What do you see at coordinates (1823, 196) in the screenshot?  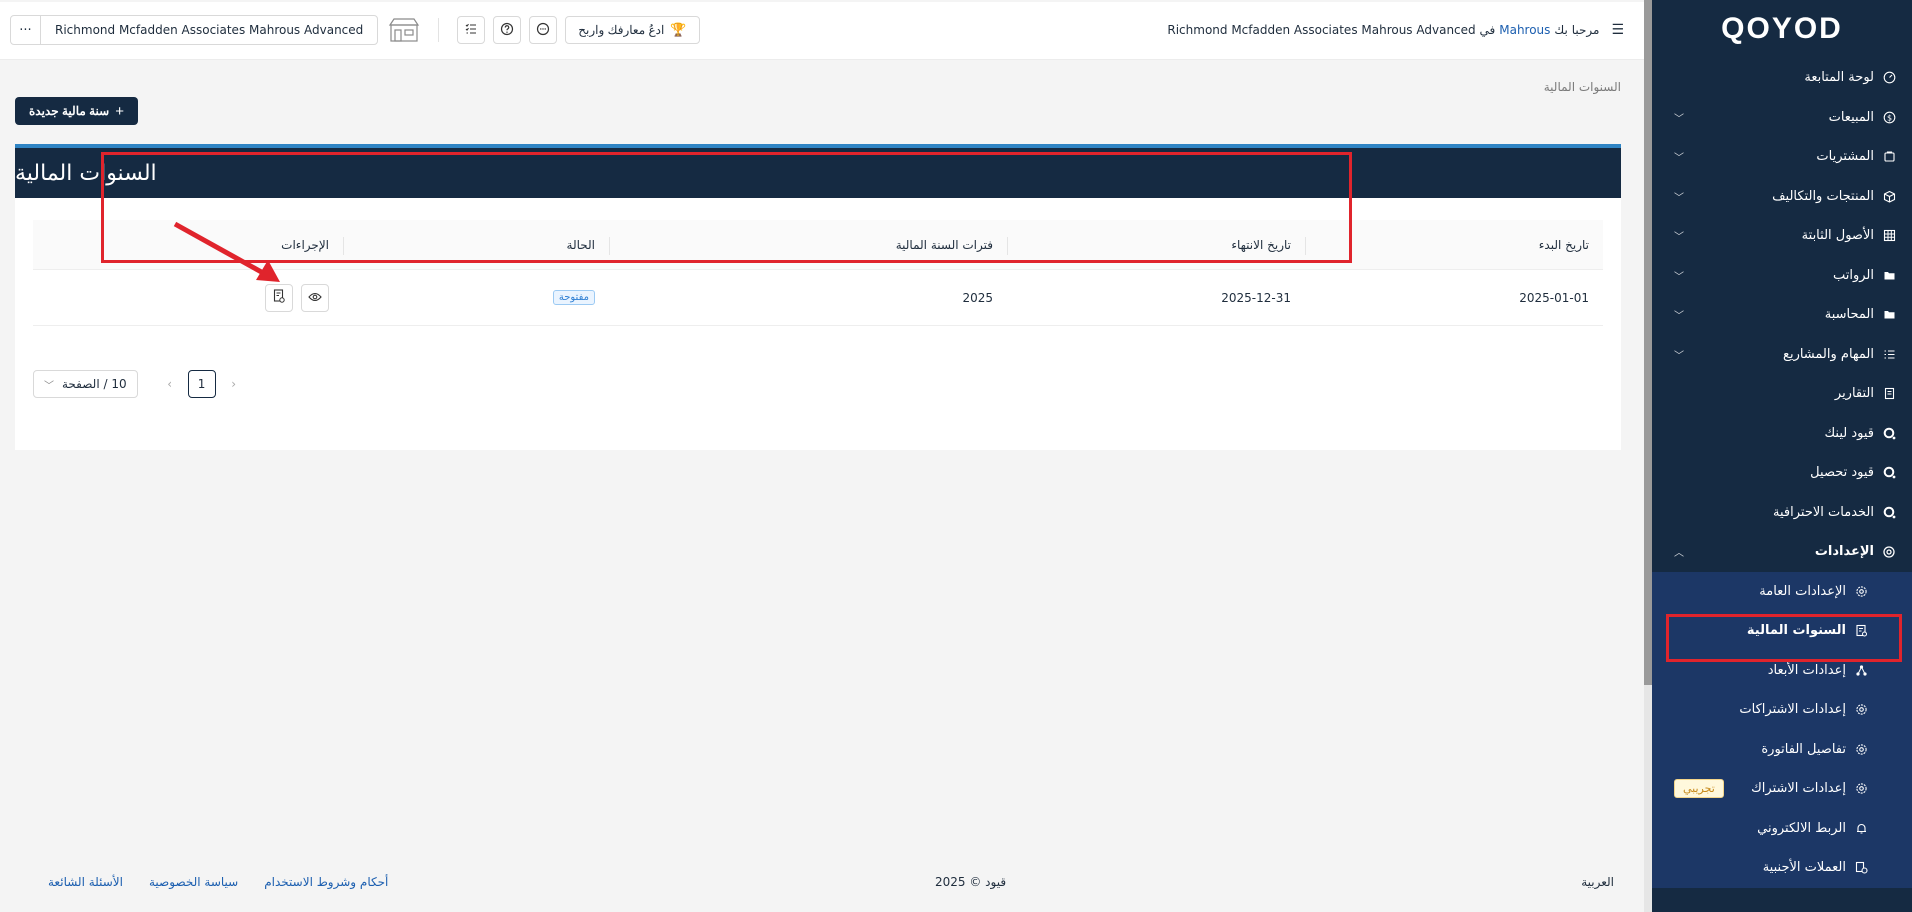 I see `sidebar-item-label: المنتجات والتكاليف` at bounding box center [1823, 196].